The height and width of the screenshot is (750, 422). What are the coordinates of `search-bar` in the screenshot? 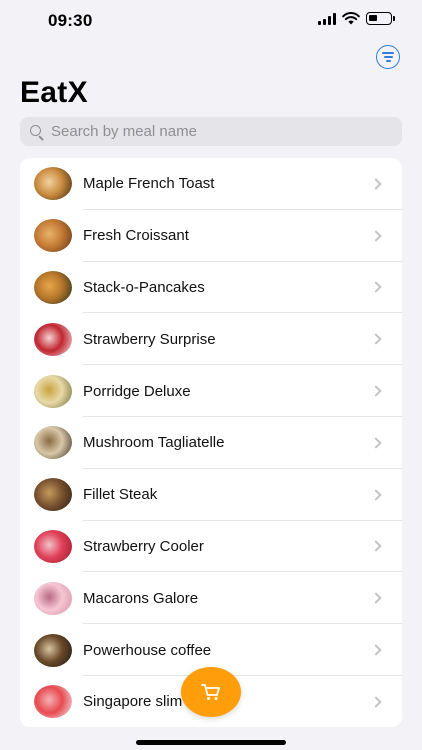 It's located at (211, 131).